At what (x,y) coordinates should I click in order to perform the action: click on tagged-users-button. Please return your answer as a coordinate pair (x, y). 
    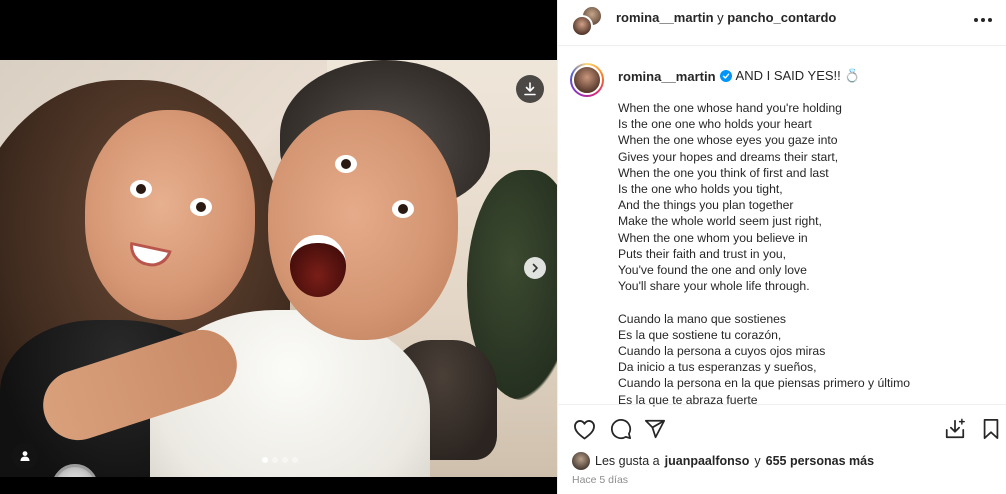
    Looking at the image, I should click on (25, 456).